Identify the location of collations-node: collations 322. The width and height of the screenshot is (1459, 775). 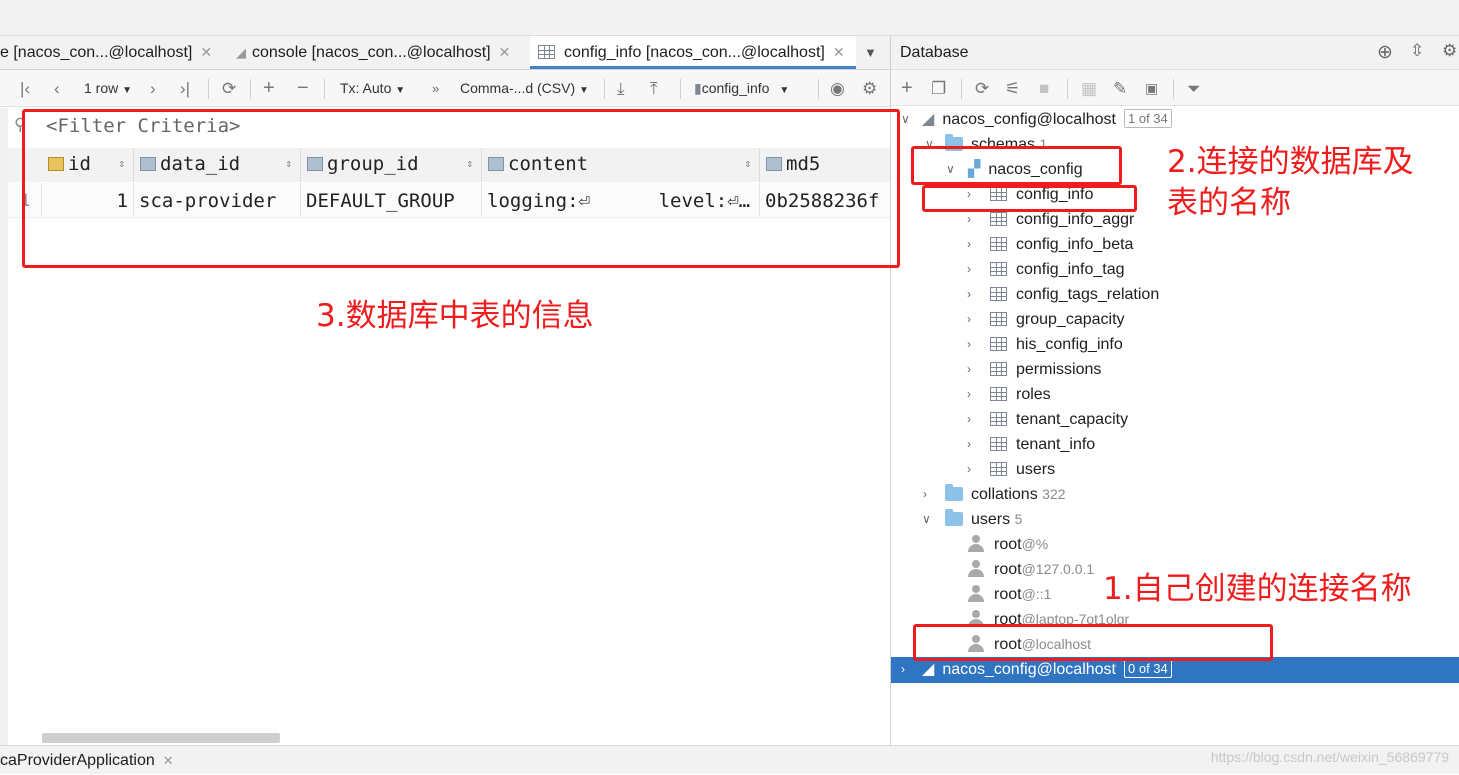
(1005, 494).